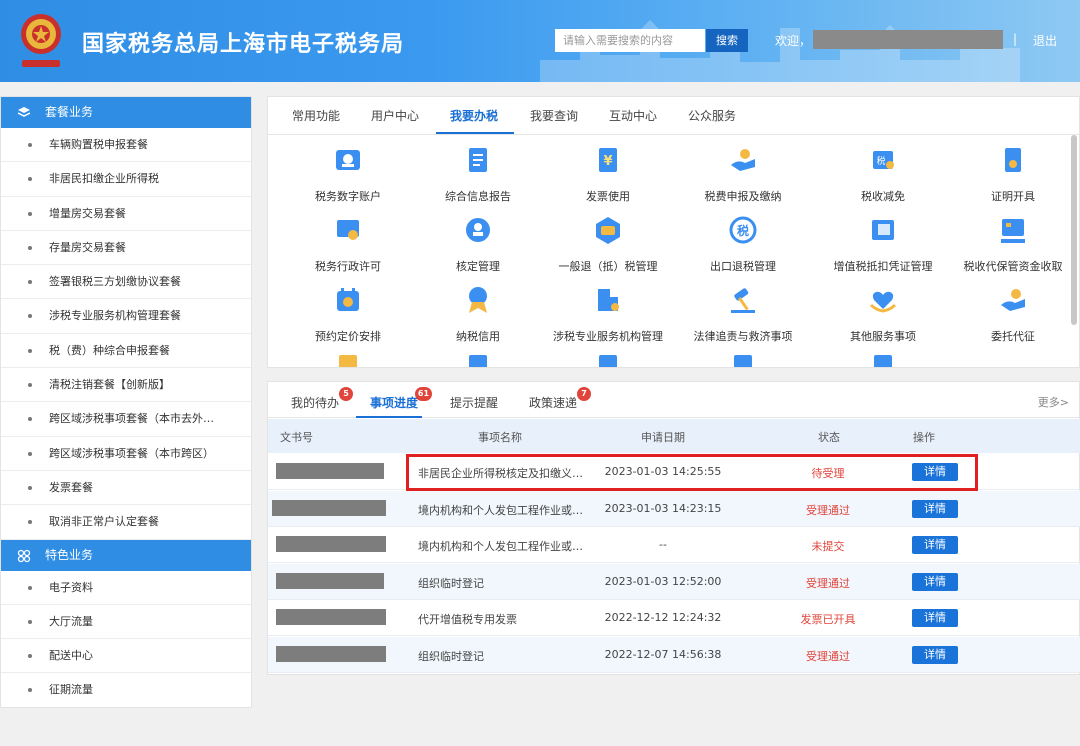 This screenshot has width=1080, height=746. Describe the element at coordinates (126, 690) in the screenshot. I see `sidebar-item: 征期流量` at that location.